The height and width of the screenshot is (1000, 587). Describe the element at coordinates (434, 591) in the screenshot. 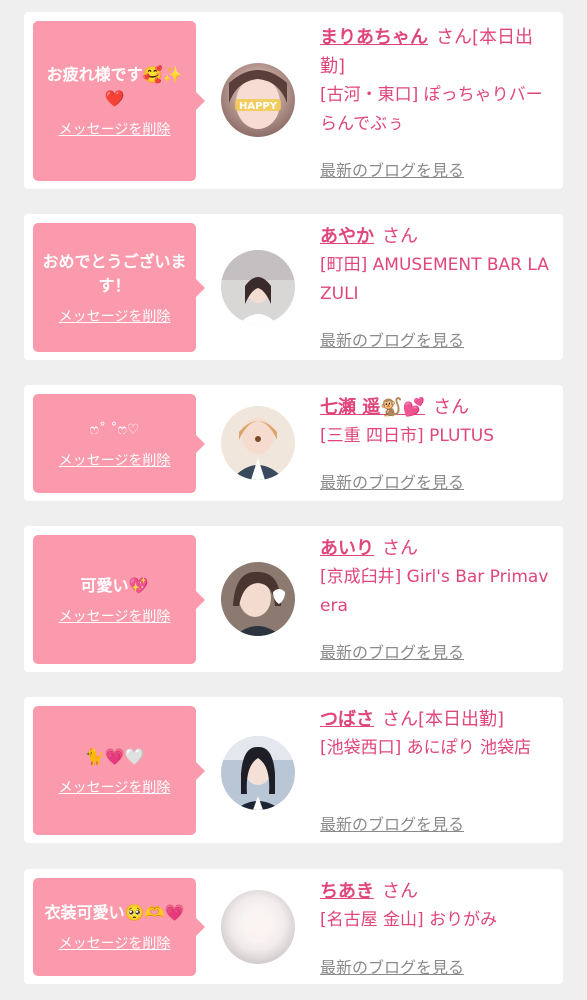

I see `shop-name: [京成臼井] Girl's Bar Primavera` at that location.